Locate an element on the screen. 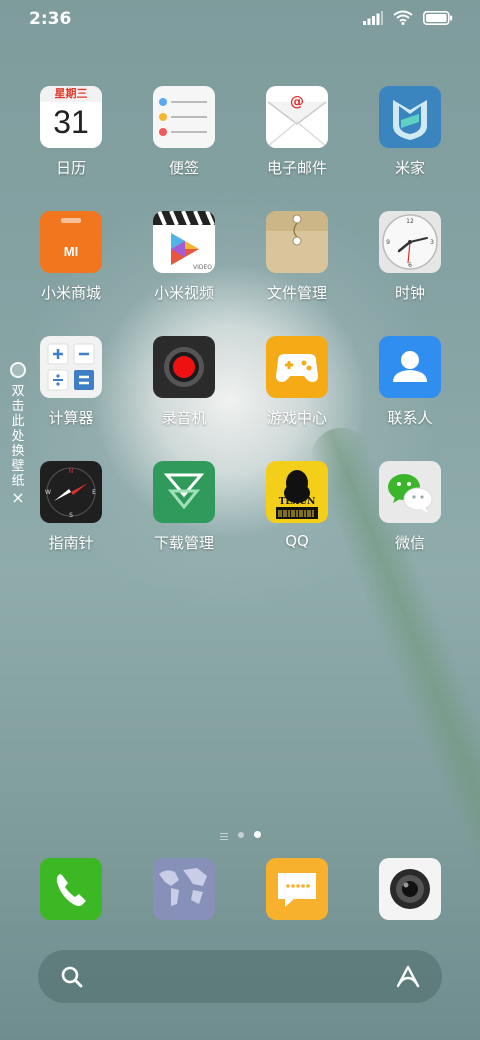 This screenshot has width=480, height=1040. clock-number: 9 is located at coordinates (388, 242).